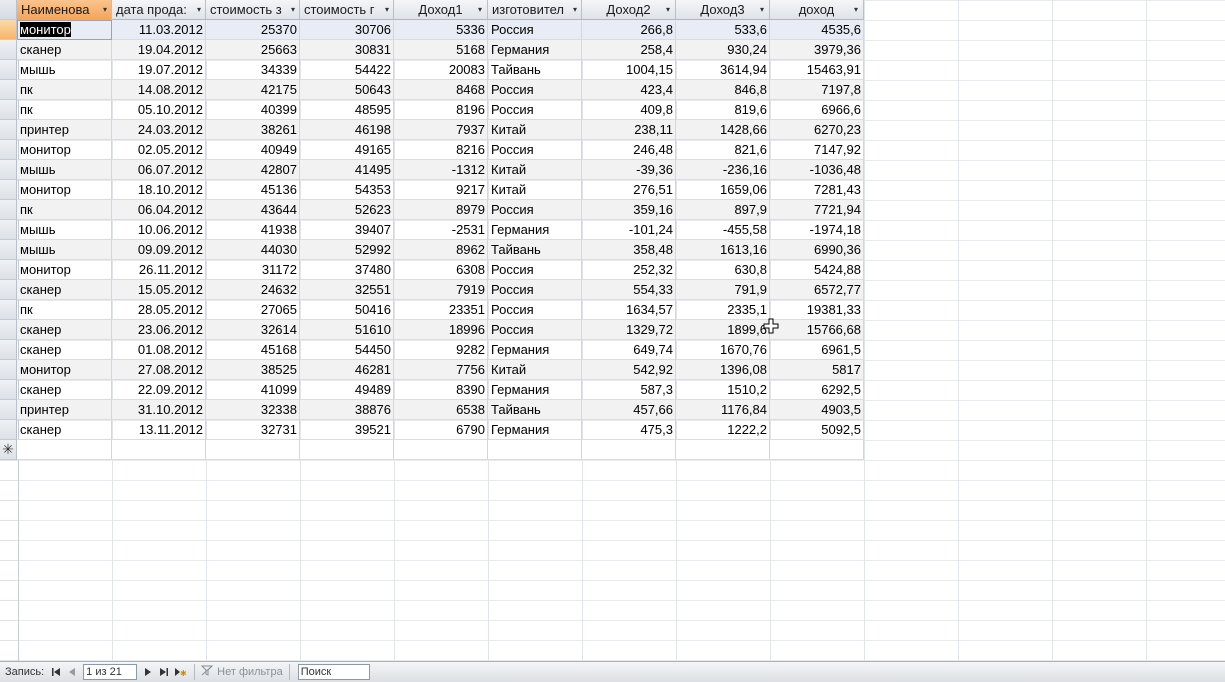 Image resolution: width=1225 pixels, height=682 pixels. I want to click on table-cell: 26.11.2012, so click(159, 270).